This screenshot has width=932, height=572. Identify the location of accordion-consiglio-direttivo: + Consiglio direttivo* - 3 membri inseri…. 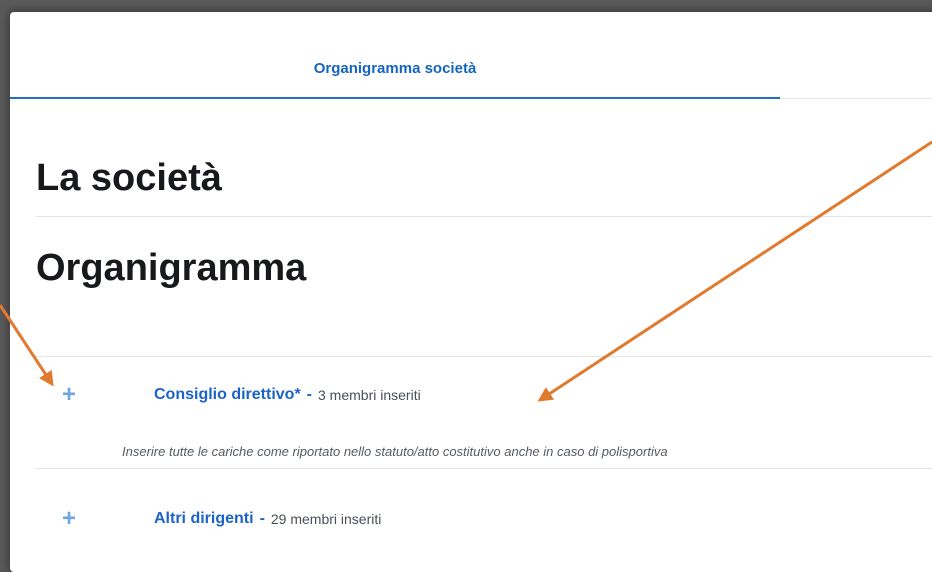
(484, 395).